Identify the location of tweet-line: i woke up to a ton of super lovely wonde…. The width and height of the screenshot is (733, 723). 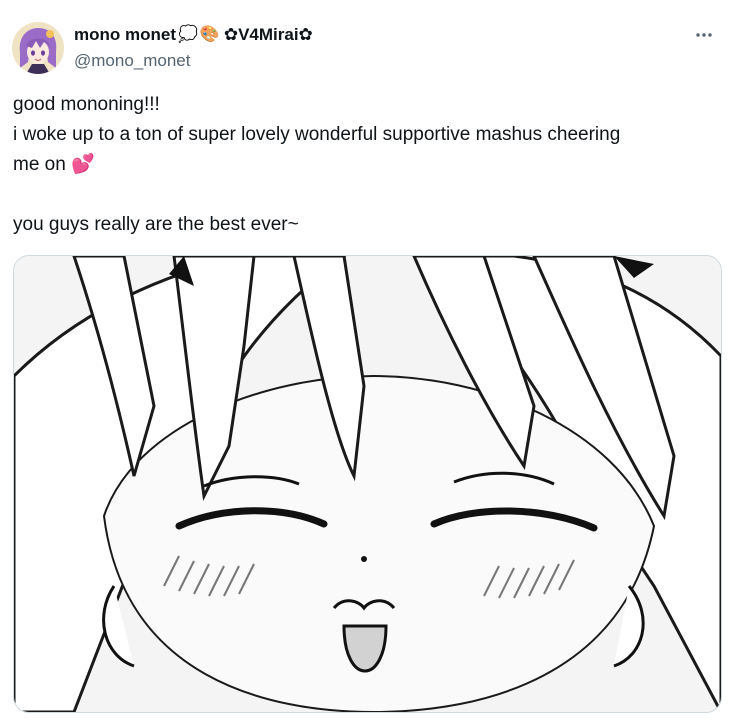
(317, 134).